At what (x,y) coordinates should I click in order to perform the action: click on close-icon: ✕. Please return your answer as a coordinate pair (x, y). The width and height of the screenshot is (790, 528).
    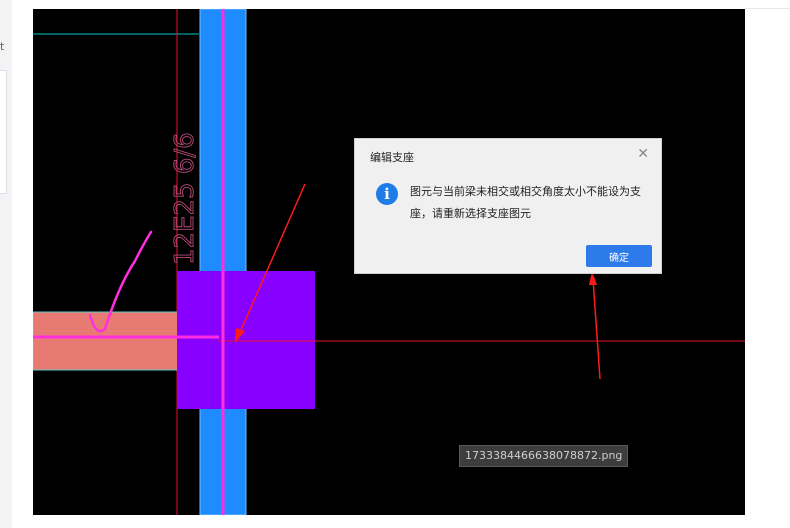
    Looking at the image, I should click on (643, 154).